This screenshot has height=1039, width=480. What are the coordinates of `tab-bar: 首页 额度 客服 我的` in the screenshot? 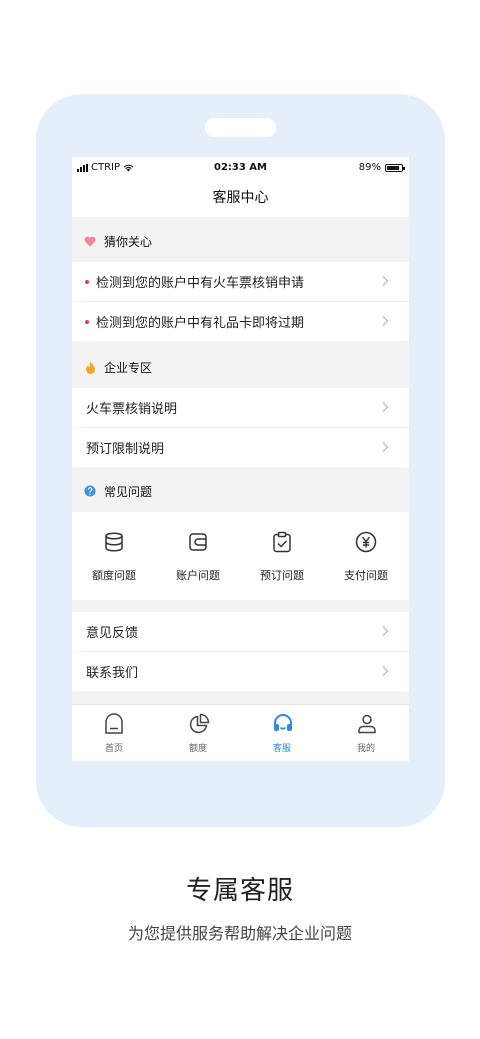 It's located at (240, 732).